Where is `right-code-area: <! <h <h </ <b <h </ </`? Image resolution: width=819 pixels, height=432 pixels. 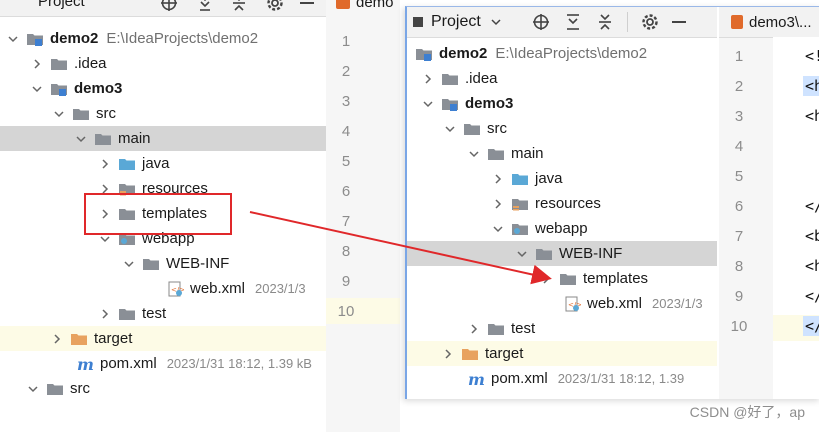 right-code-area: <! <h <h </ <b <h </ </ is located at coordinates (796, 218).